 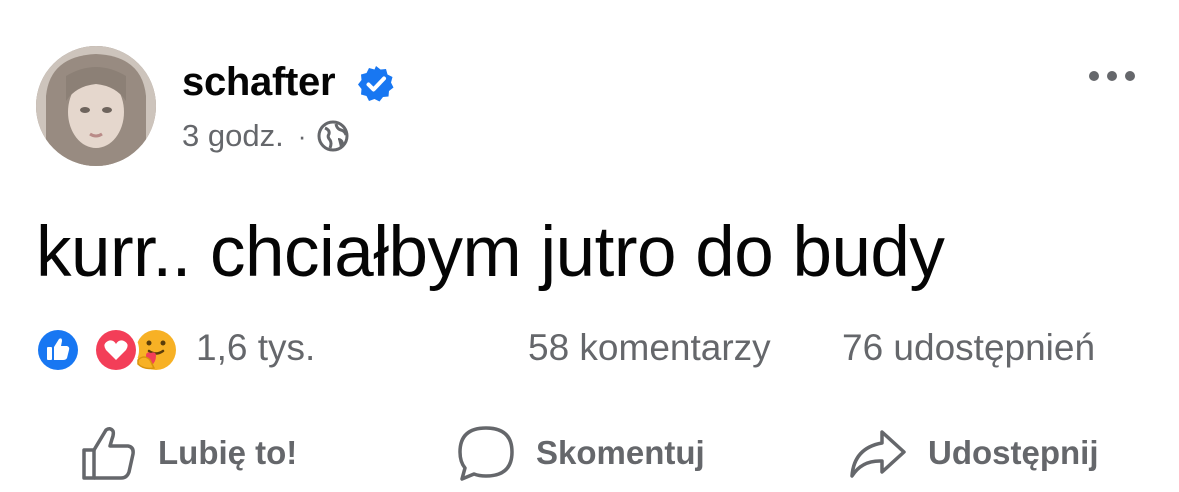 I want to click on avatar, so click(x=96, y=106).